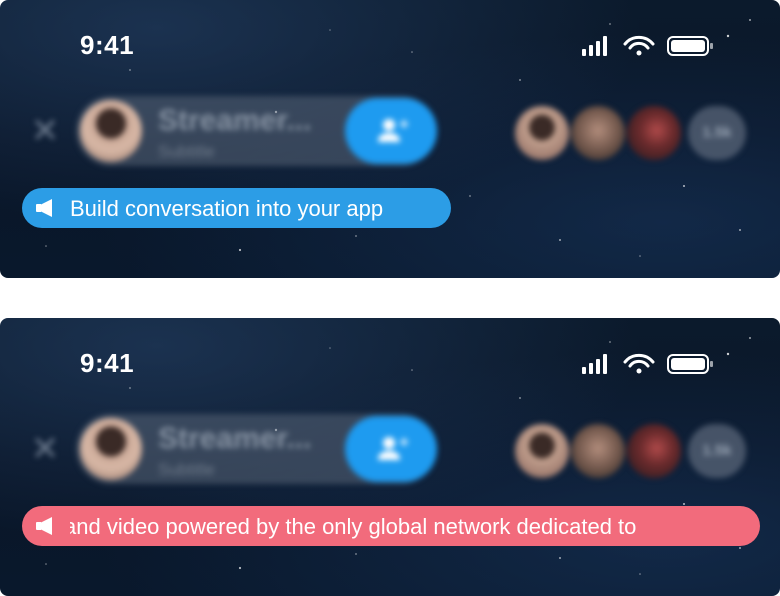 This screenshot has width=780, height=596. Describe the element at coordinates (227, 208) in the screenshot. I see `announcement-text: Build conversation into your app` at that location.